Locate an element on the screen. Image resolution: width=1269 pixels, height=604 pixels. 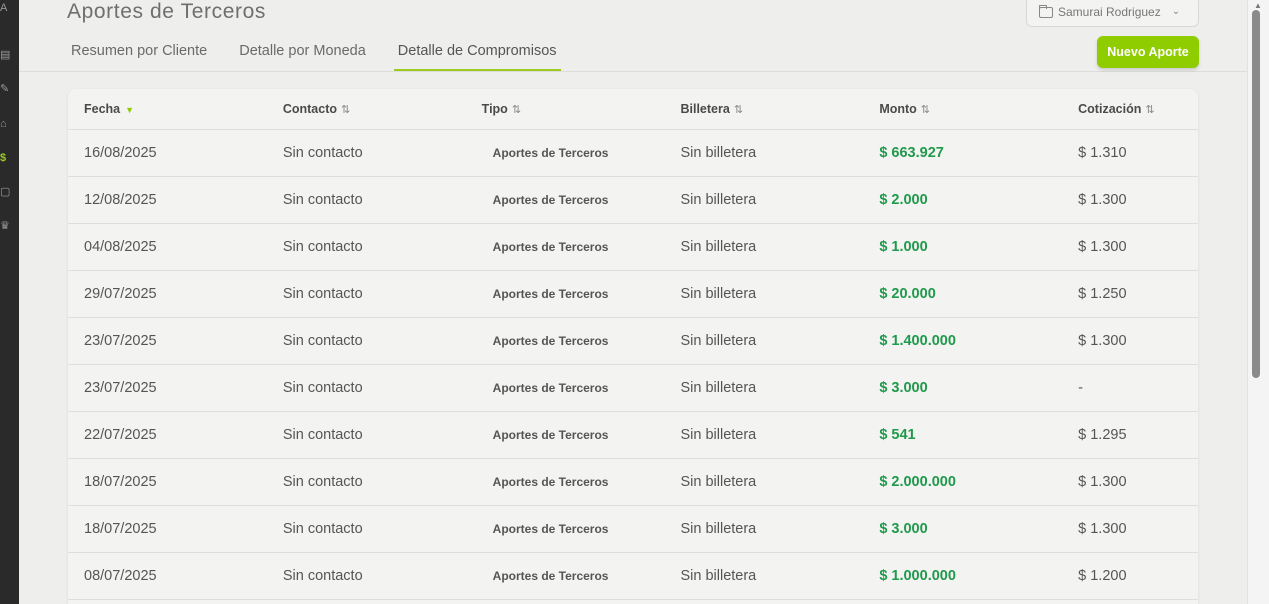
dollar-icon: $ is located at coordinates (5, 158).